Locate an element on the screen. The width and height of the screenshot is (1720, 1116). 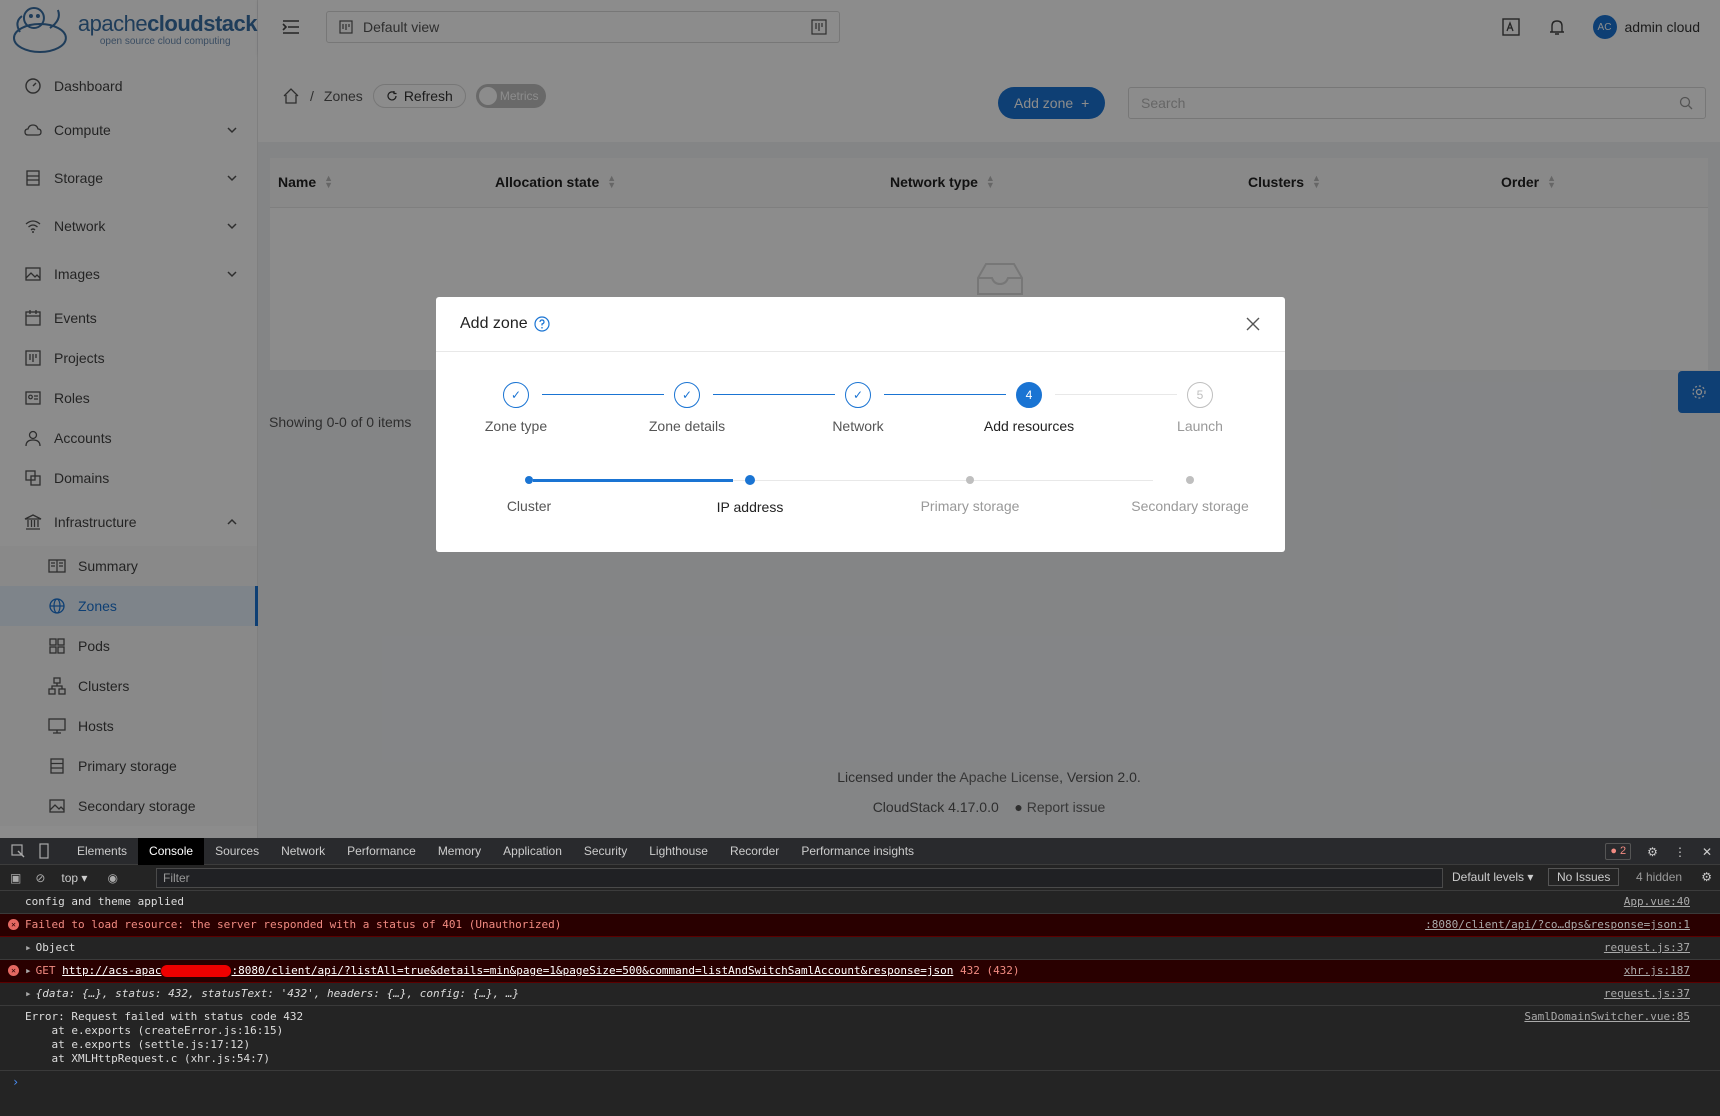
devtools-tab-performance-insights: Performance insights is located at coordinates (857, 851).